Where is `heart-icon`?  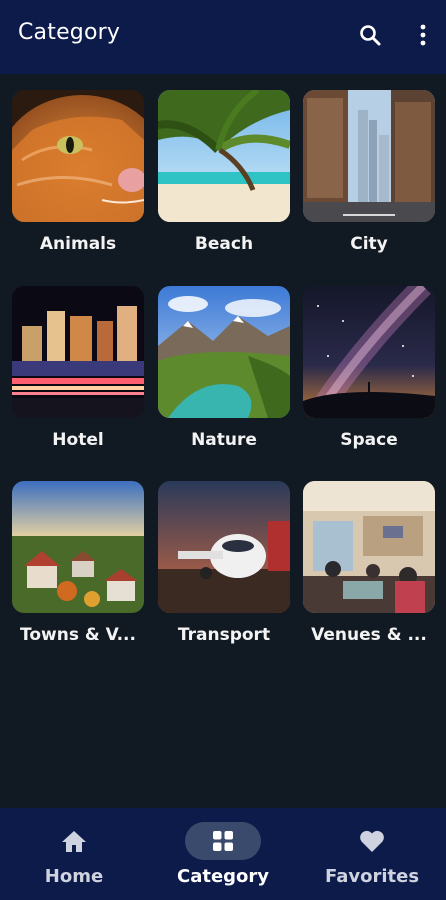 heart-icon is located at coordinates (372, 841).